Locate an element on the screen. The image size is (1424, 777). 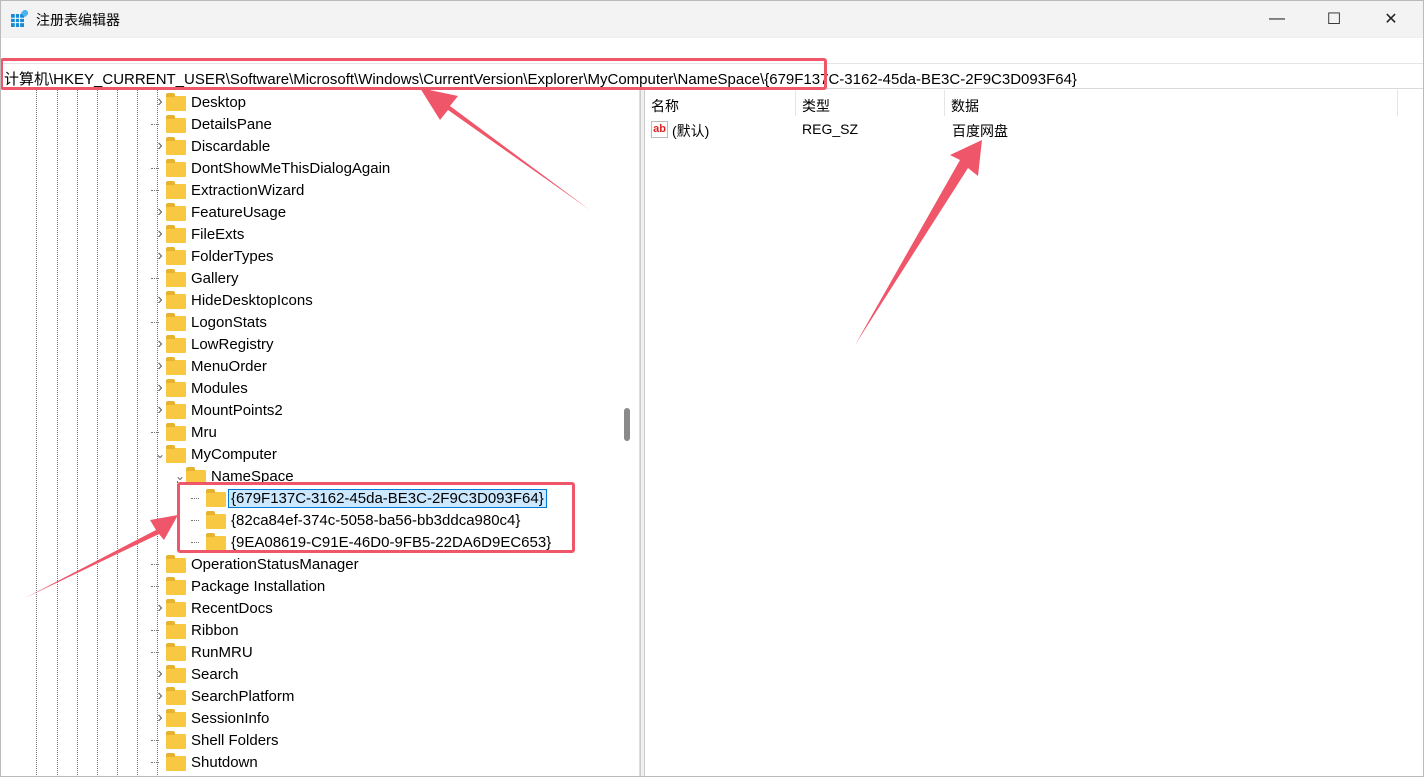
arrow-to-keys is located at coordinates (101, 556).